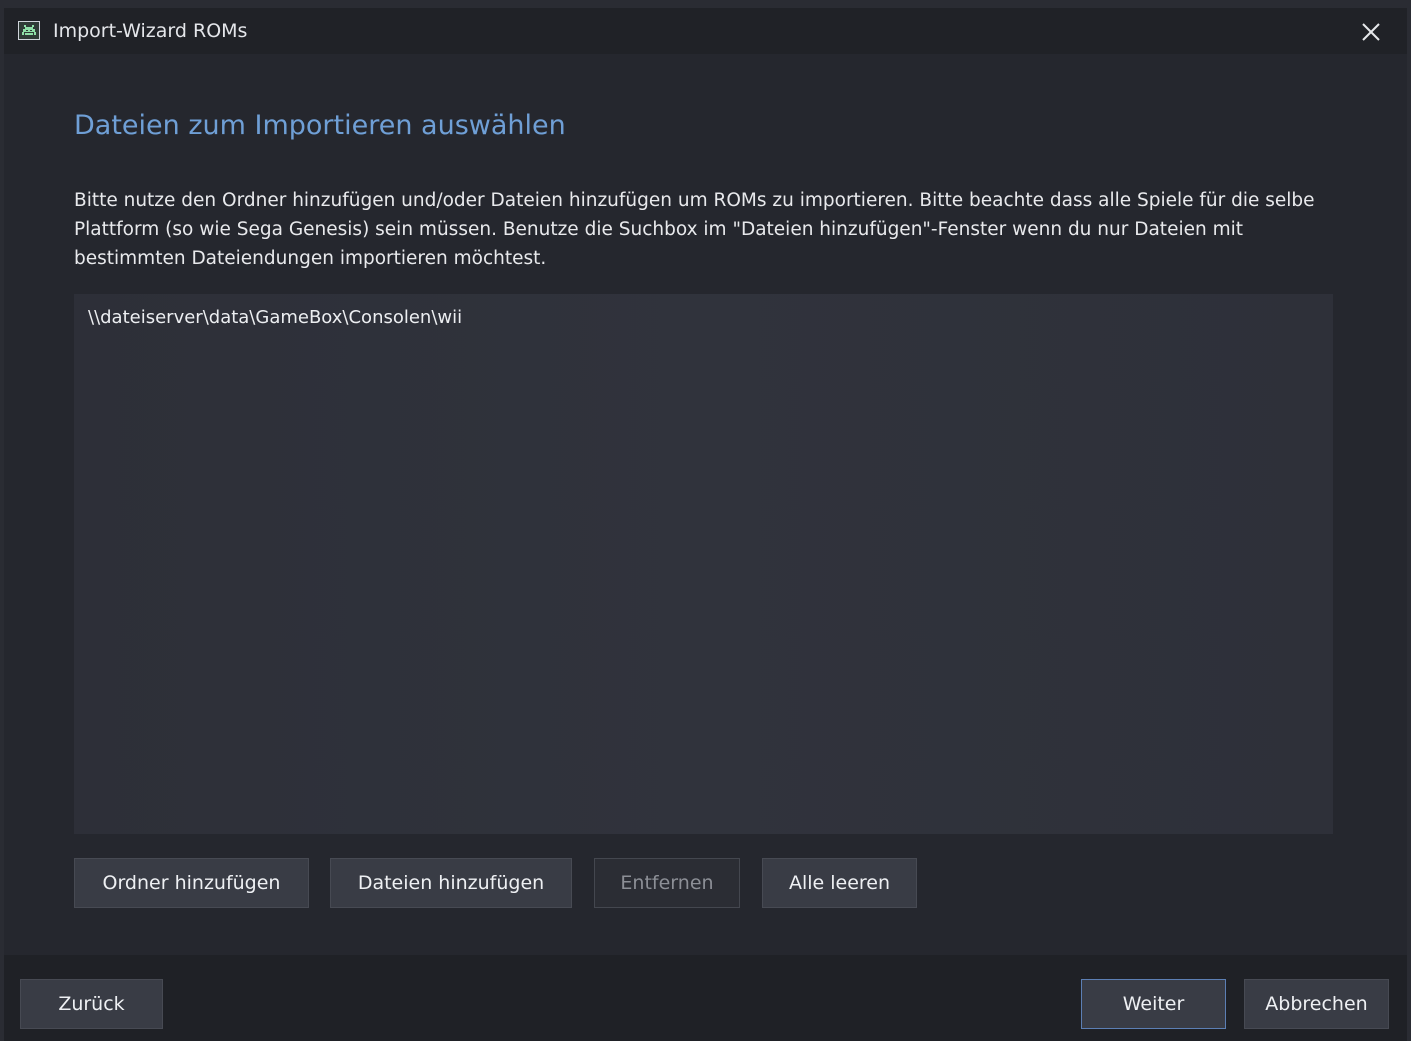 This screenshot has width=1411, height=1041. Describe the element at coordinates (29, 30) in the screenshot. I see `space-invader-icon` at that location.